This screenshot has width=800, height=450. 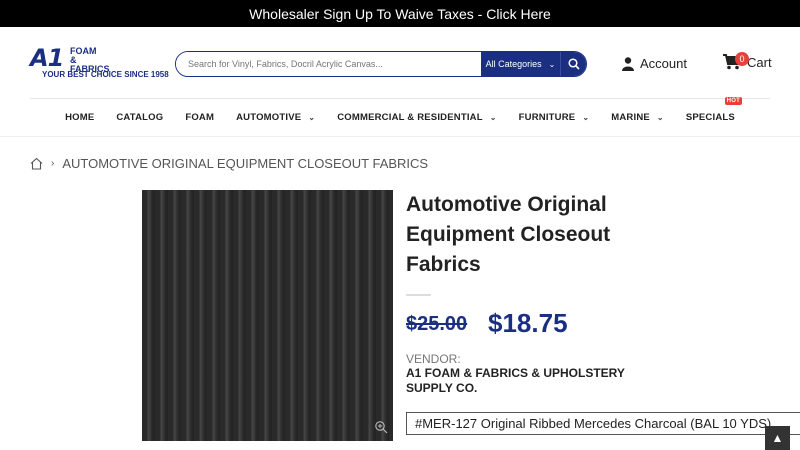 I want to click on nav-label: FOAM, so click(x=200, y=117).